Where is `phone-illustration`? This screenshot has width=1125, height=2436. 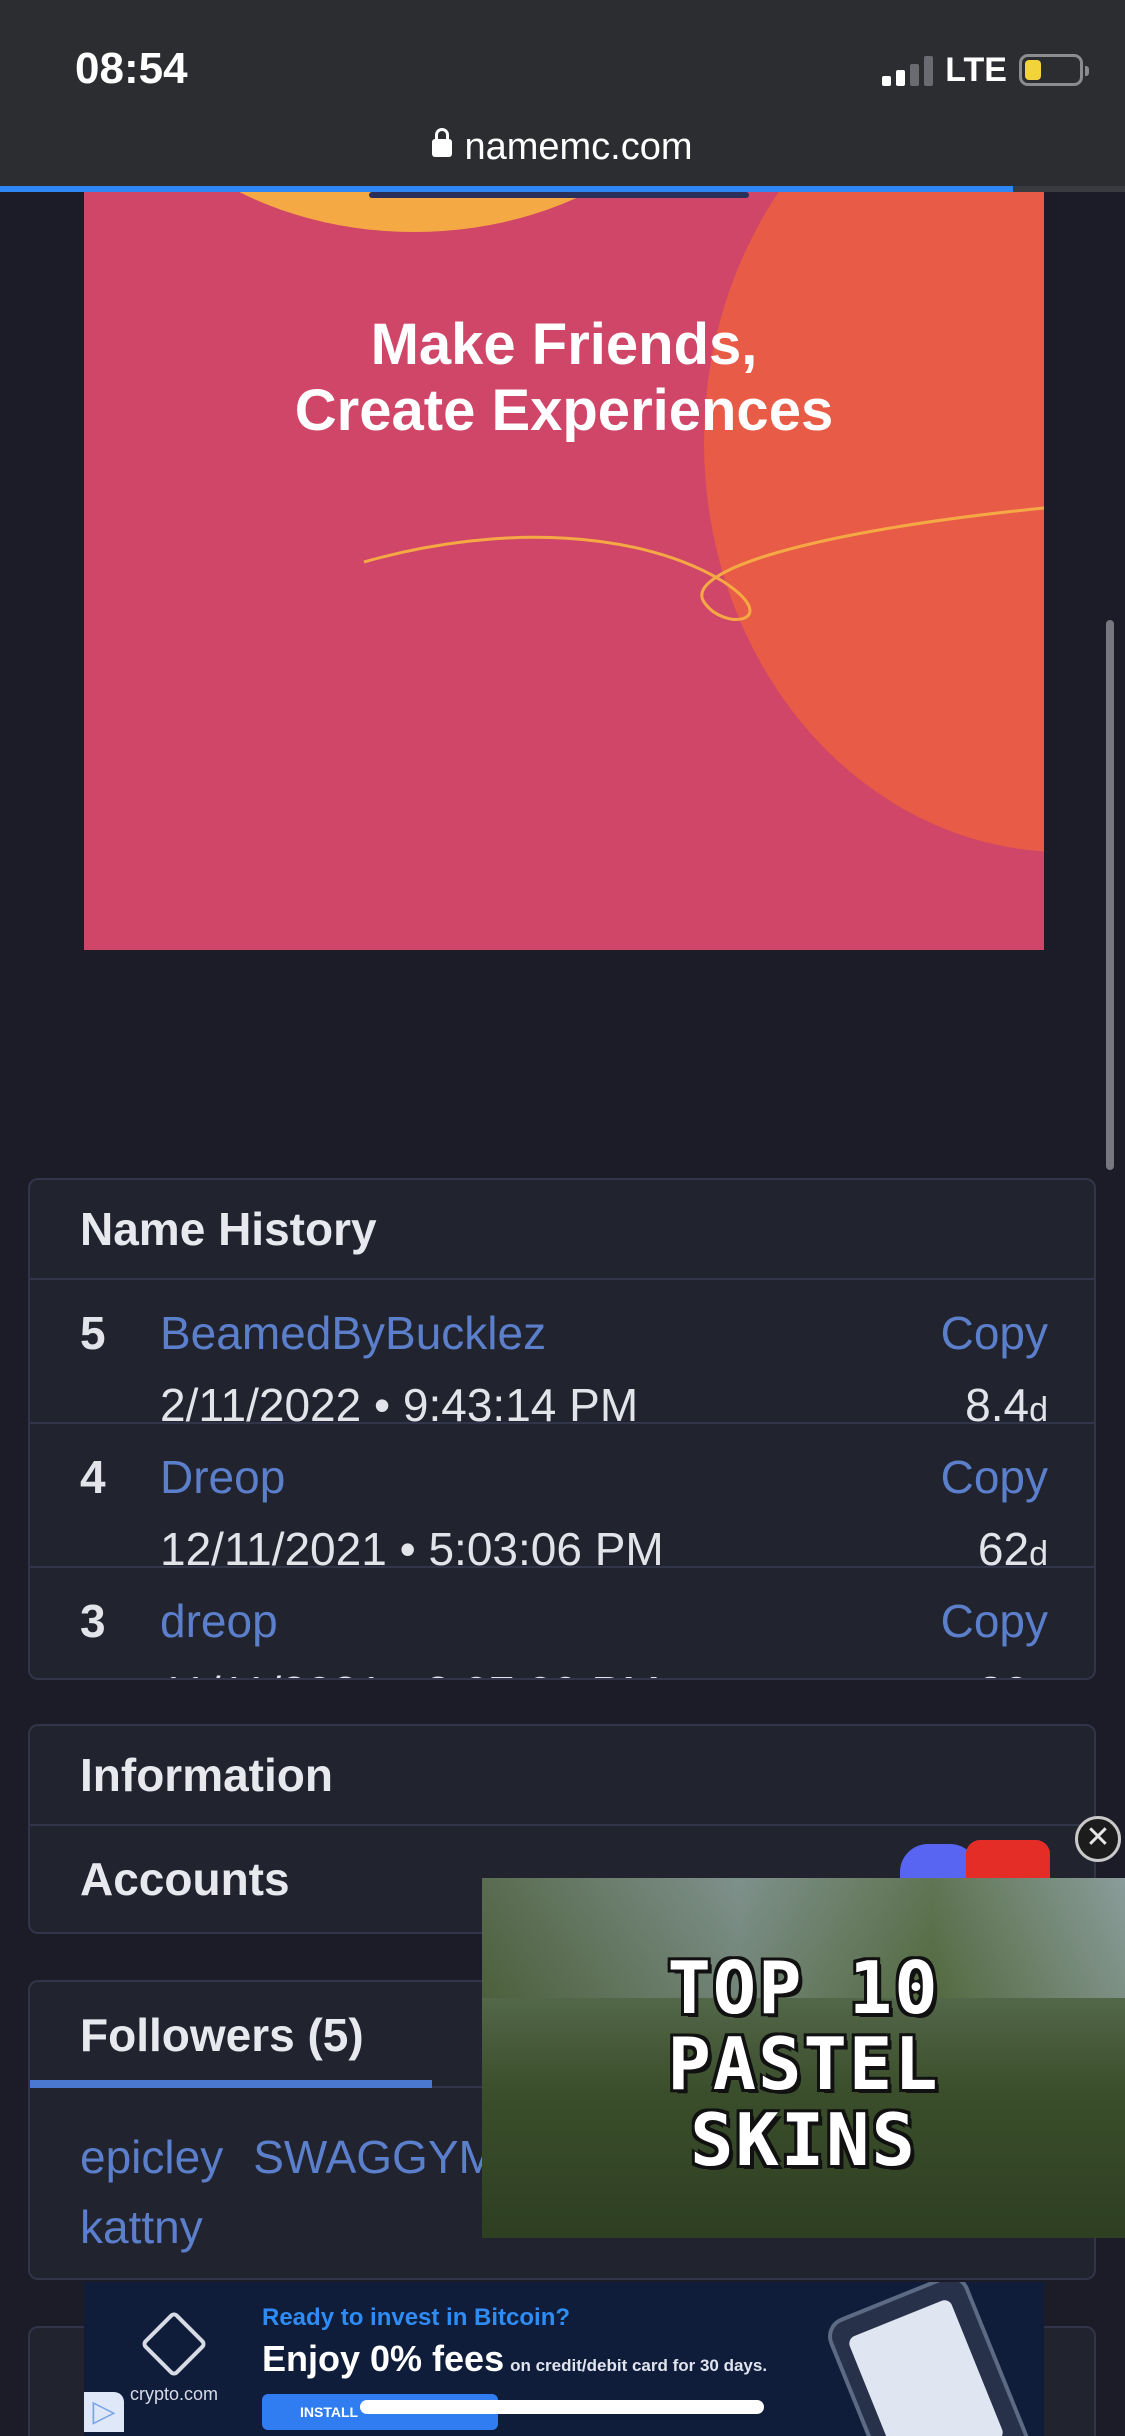
phone-illustration is located at coordinates (929, 2359).